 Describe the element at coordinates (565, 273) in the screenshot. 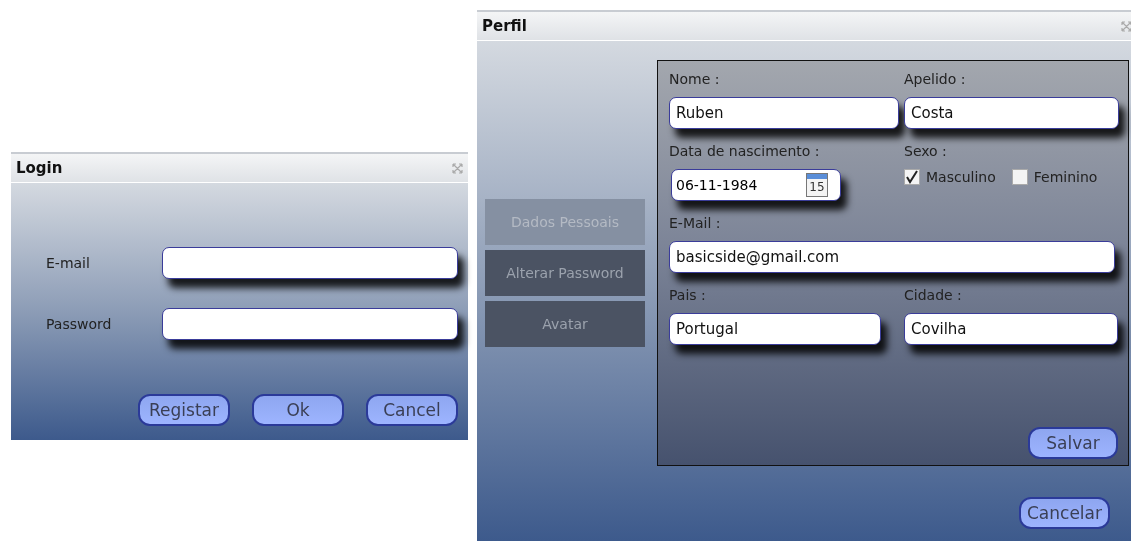

I see `nav-item: Alterar Password` at that location.